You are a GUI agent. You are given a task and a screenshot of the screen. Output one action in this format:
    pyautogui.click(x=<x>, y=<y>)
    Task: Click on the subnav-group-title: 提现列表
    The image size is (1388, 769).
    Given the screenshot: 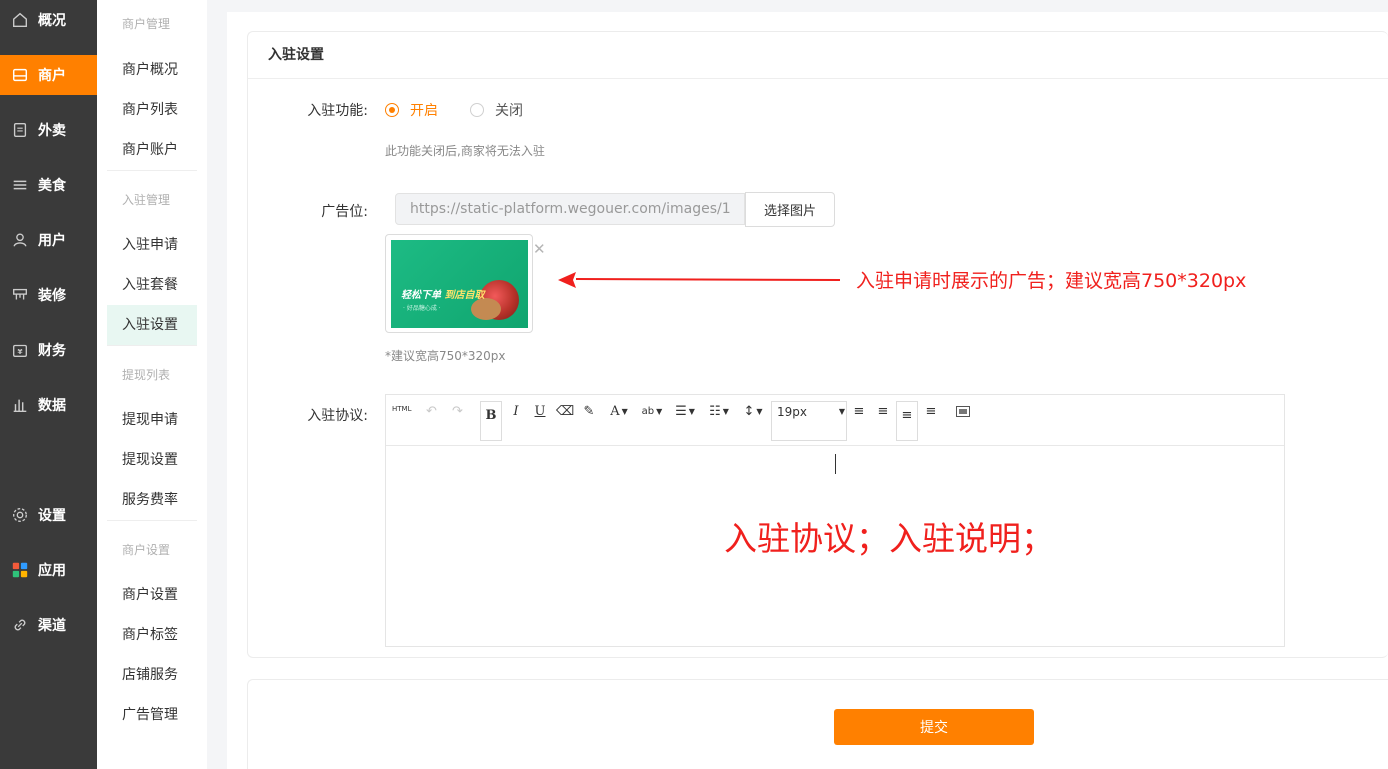 What is the action you would take?
    pyautogui.click(x=146, y=375)
    